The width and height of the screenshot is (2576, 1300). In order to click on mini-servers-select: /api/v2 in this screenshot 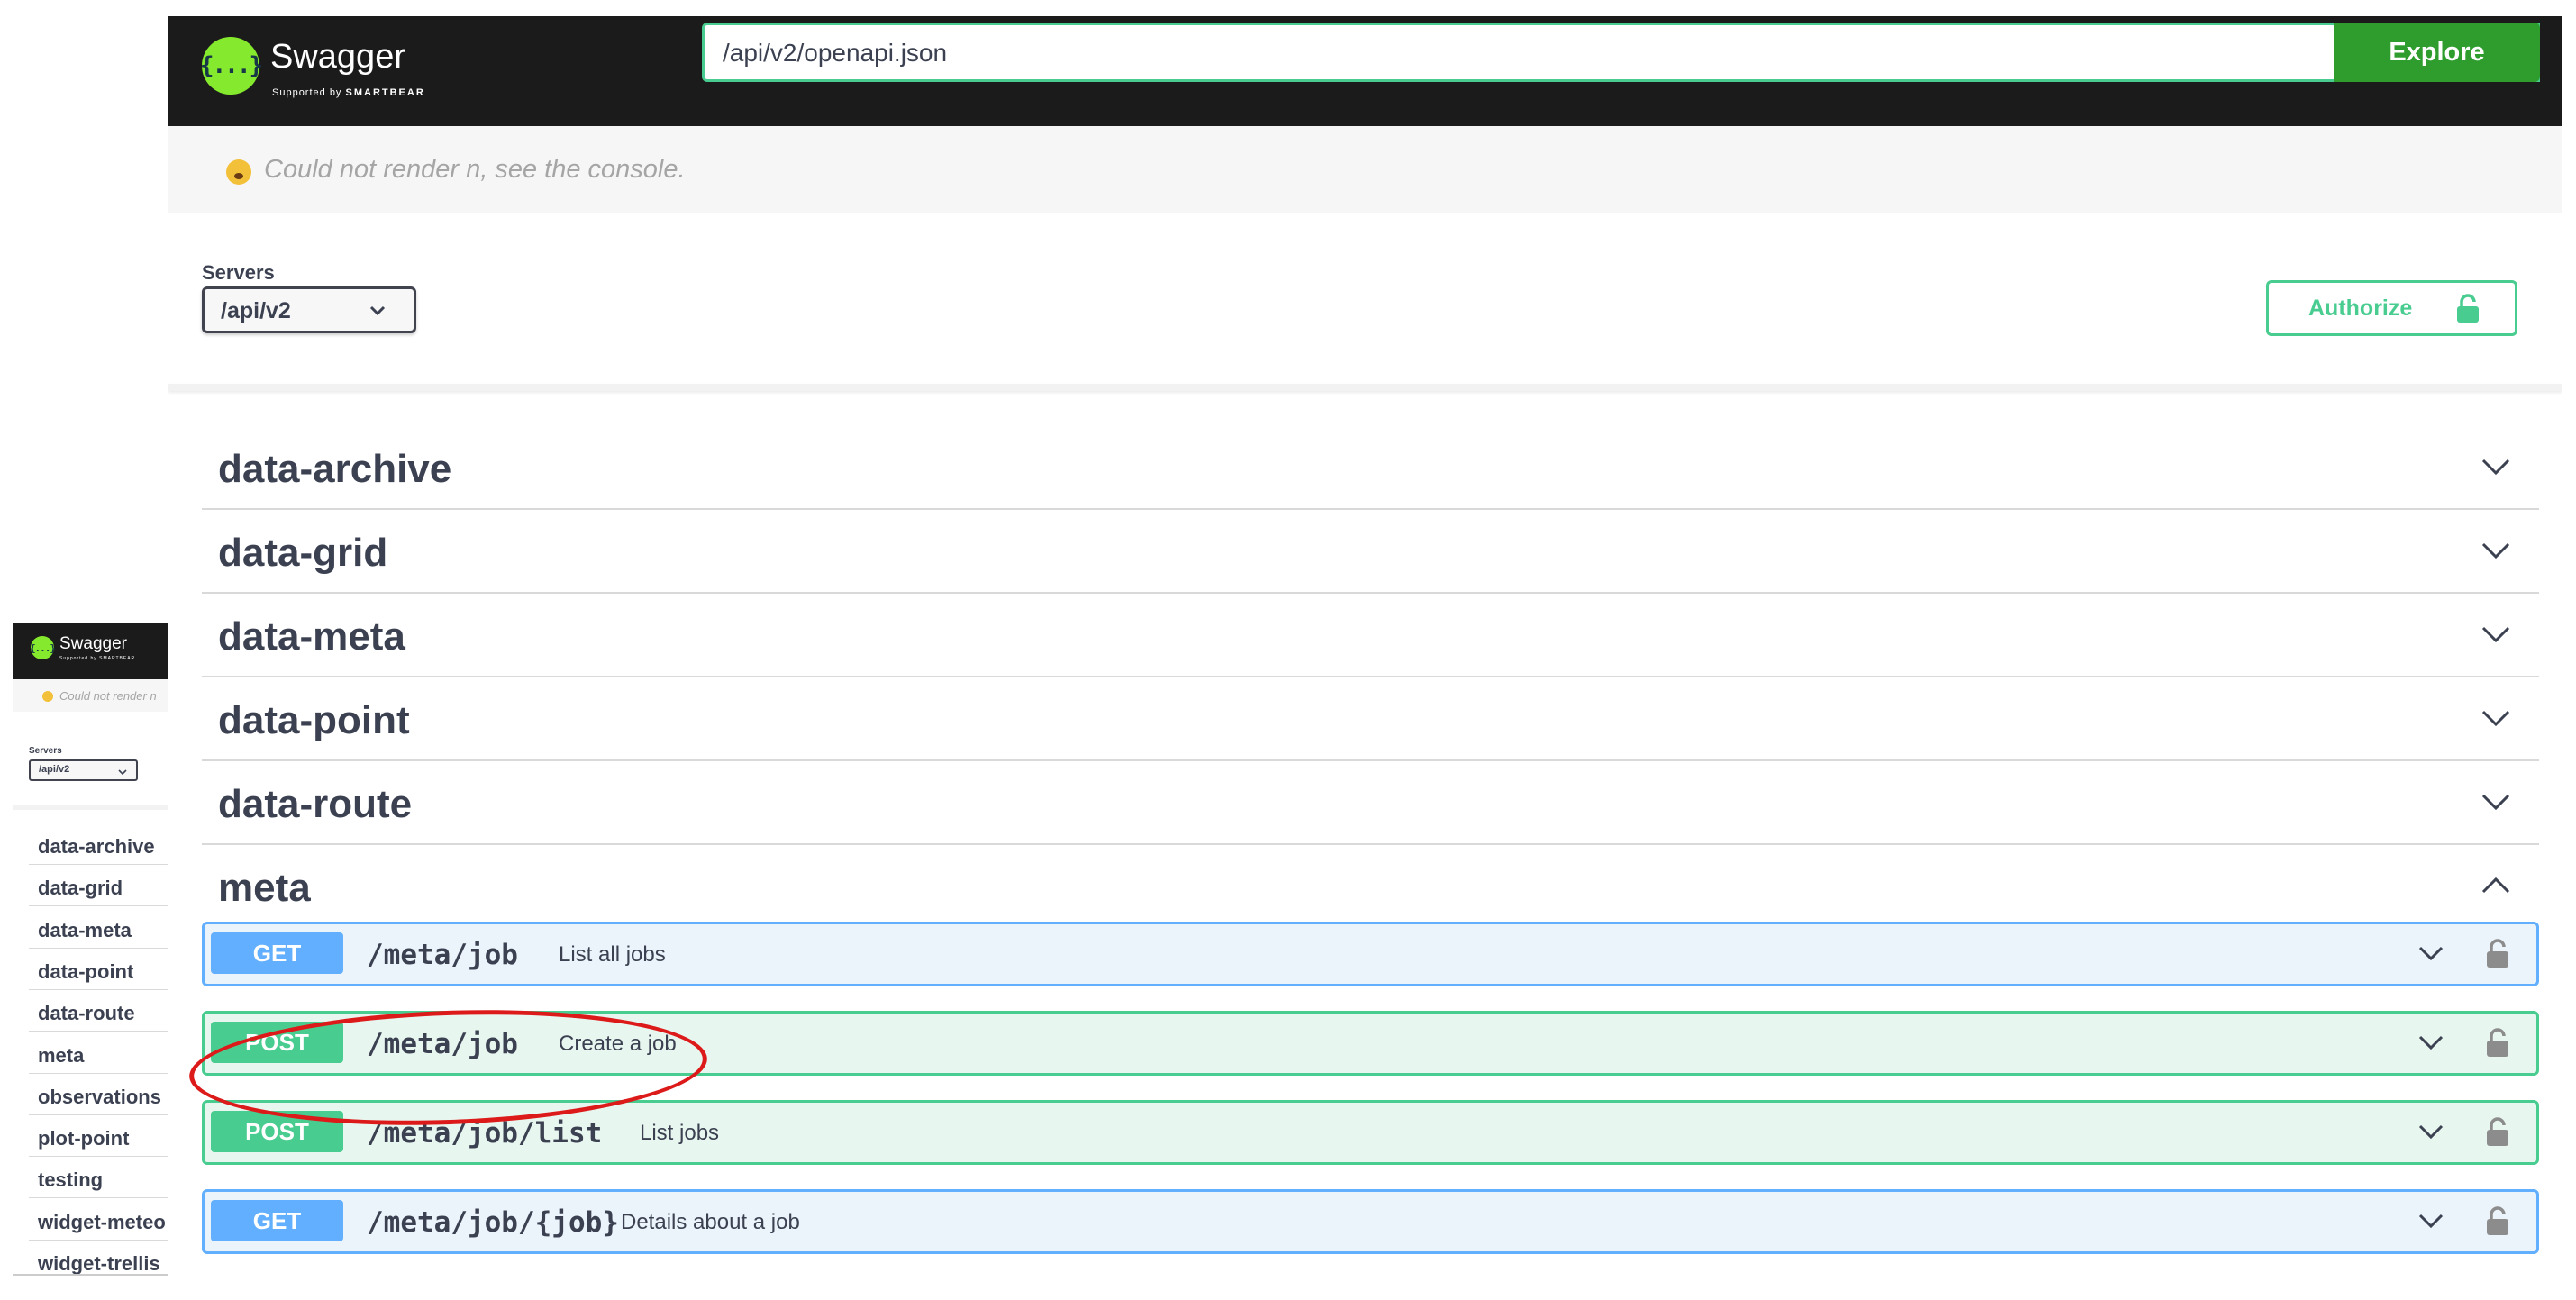, I will do `click(83, 770)`.